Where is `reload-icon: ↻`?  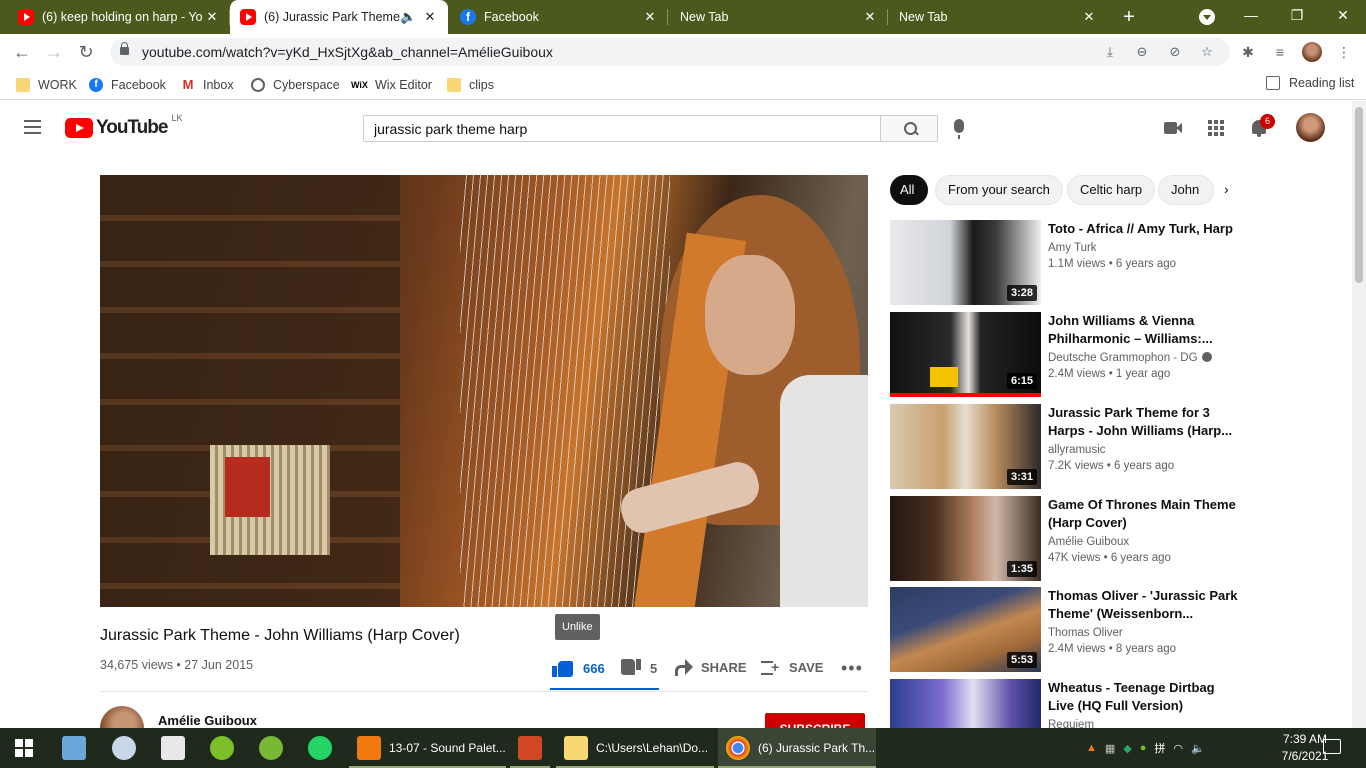
reload-icon: ↻ is located at coordinates (86, 52).